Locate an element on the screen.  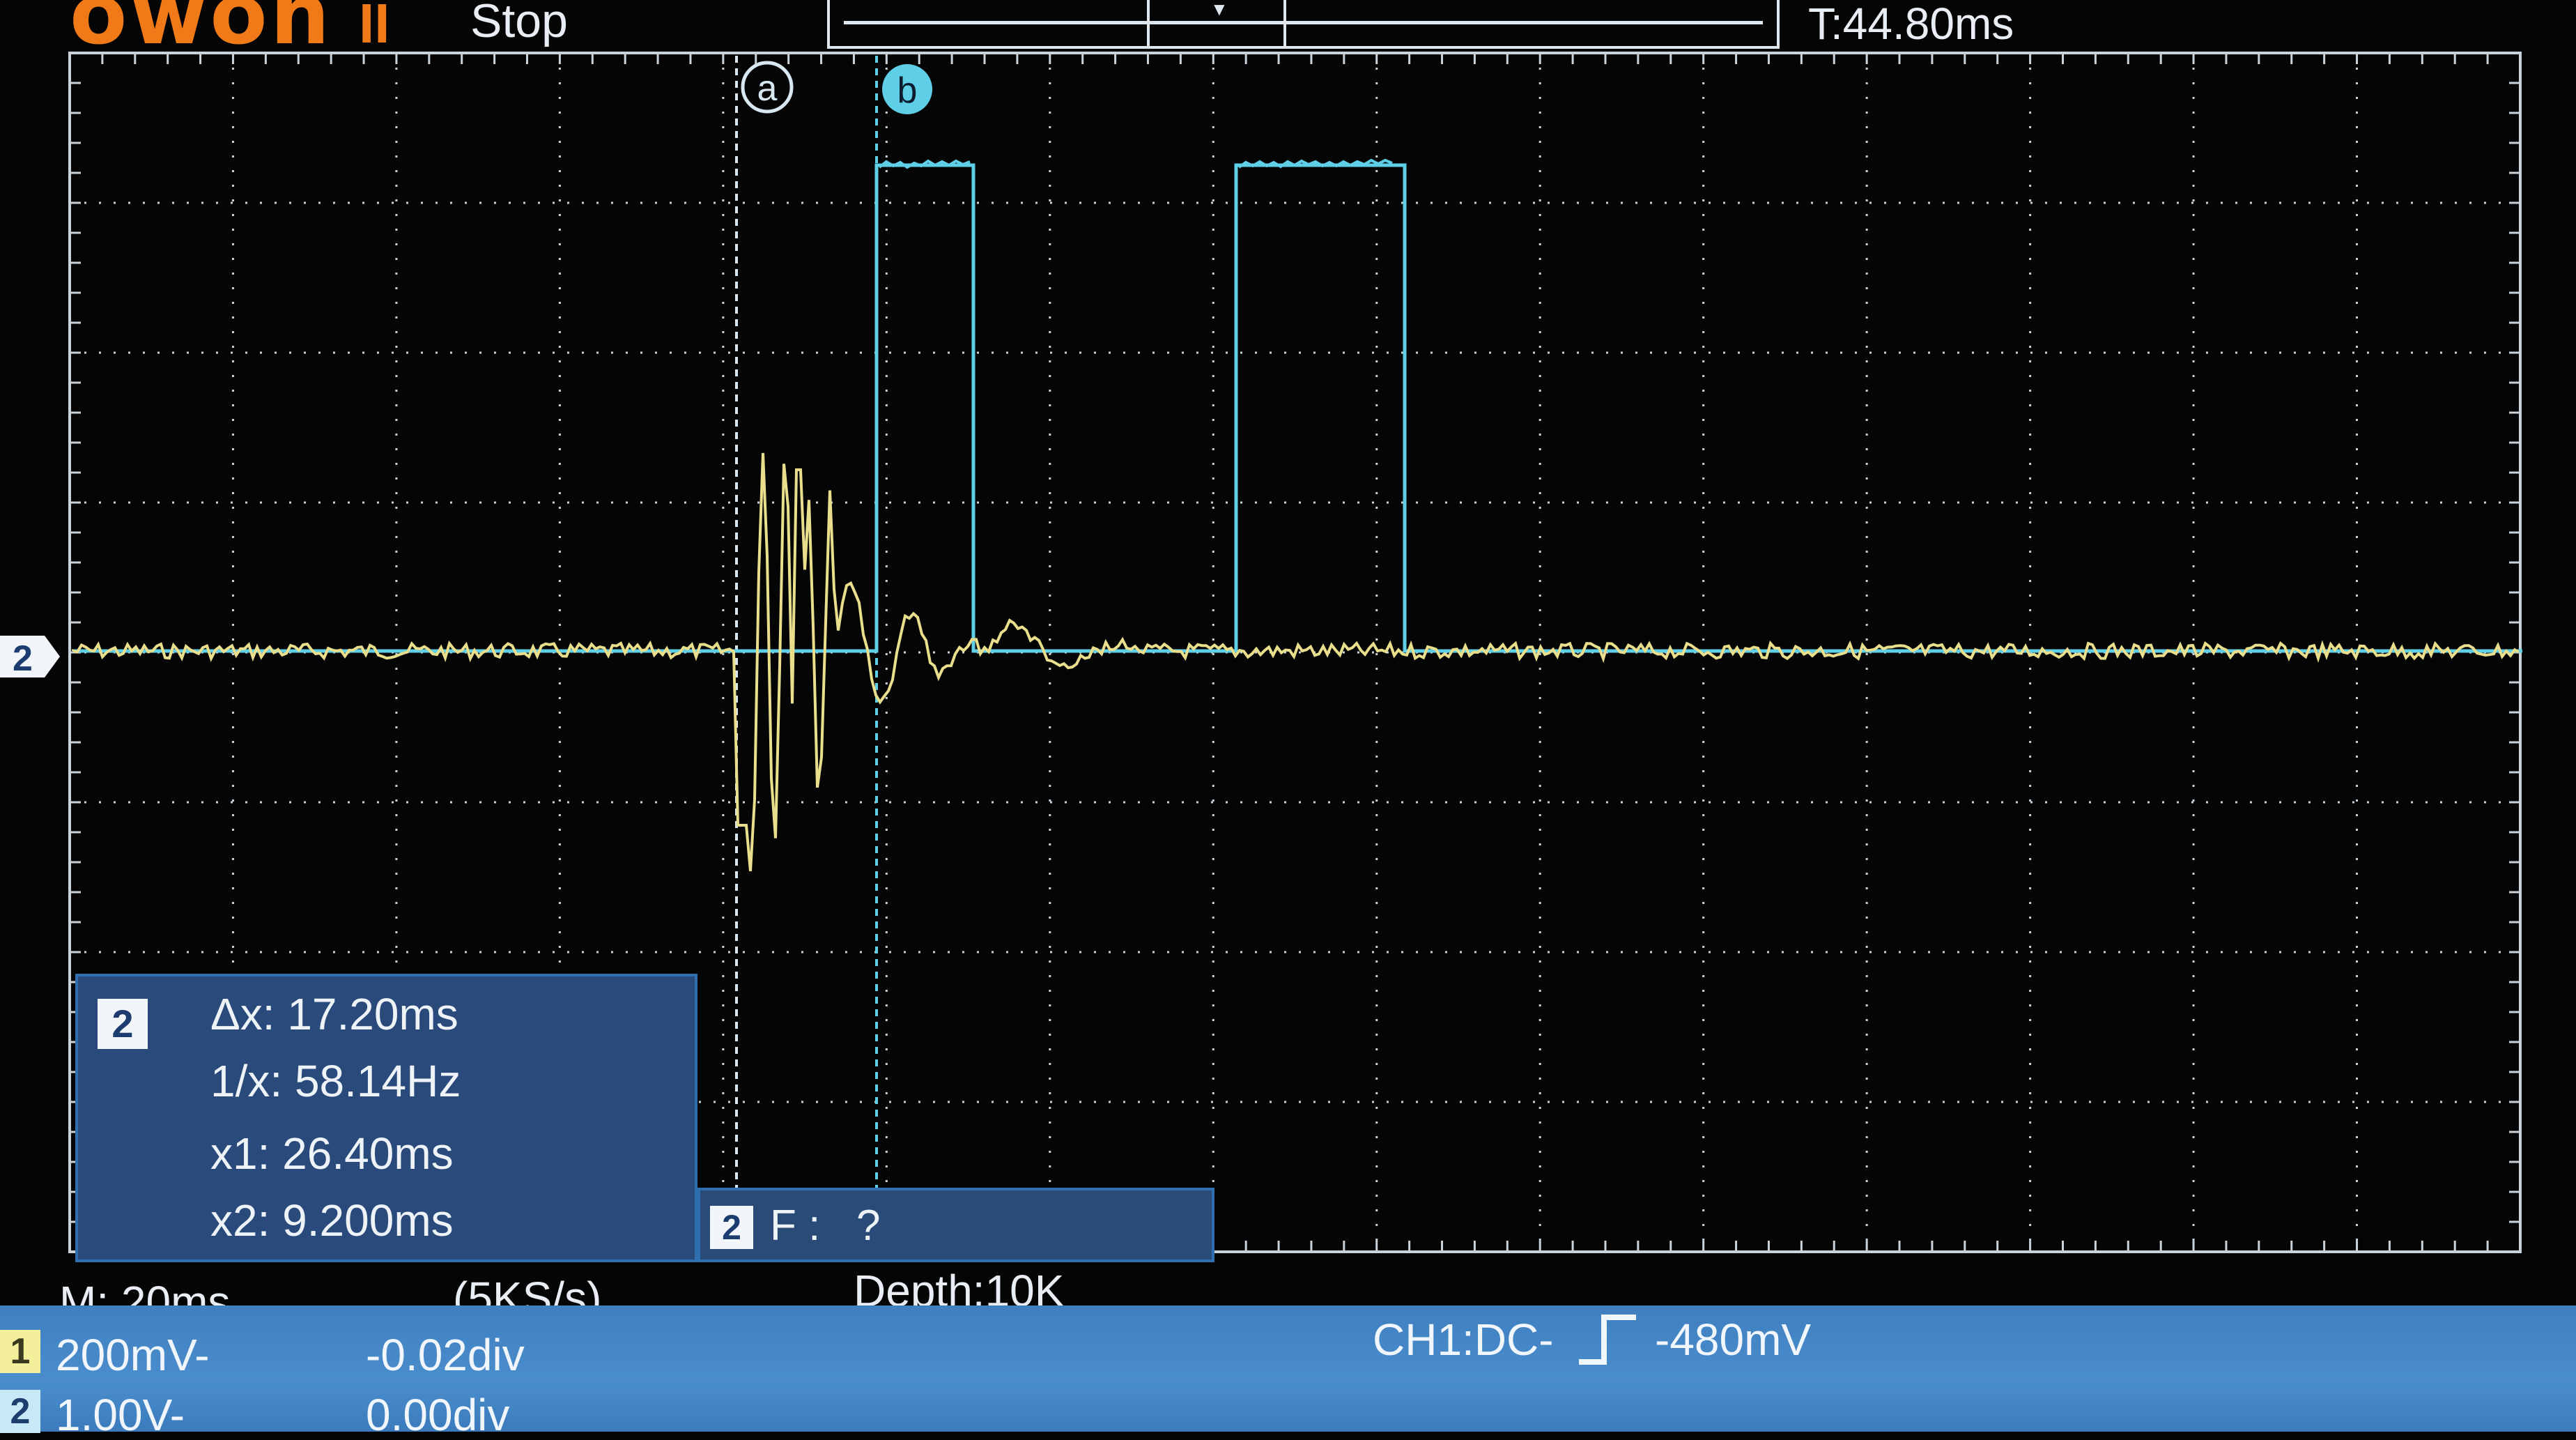
frequency-panel: 2 F : ? is located at coordinates (955, 1225).